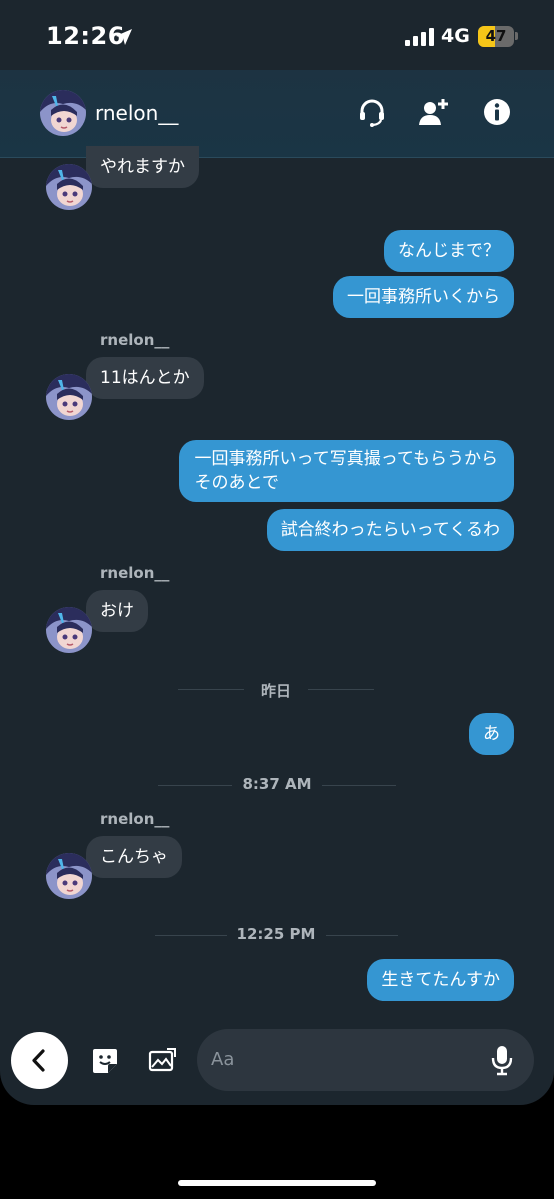 This screenshot has width=554, height=1199. Describe the element at coordinates (145, 378) in the screenshot. I see `message-incoming: 11はんとか` at that location.